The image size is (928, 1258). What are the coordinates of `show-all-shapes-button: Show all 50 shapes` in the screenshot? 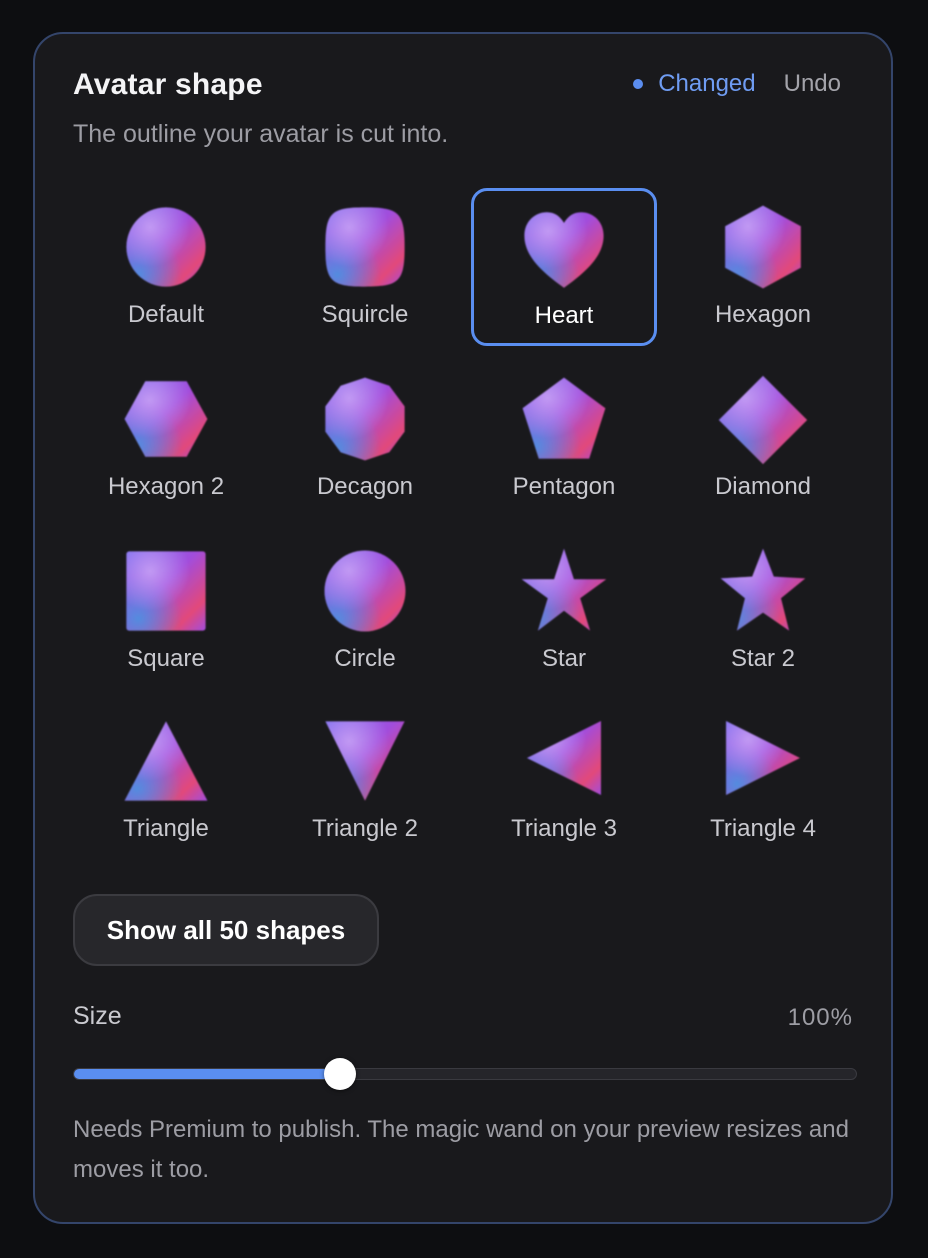 It's located at (226, 930).